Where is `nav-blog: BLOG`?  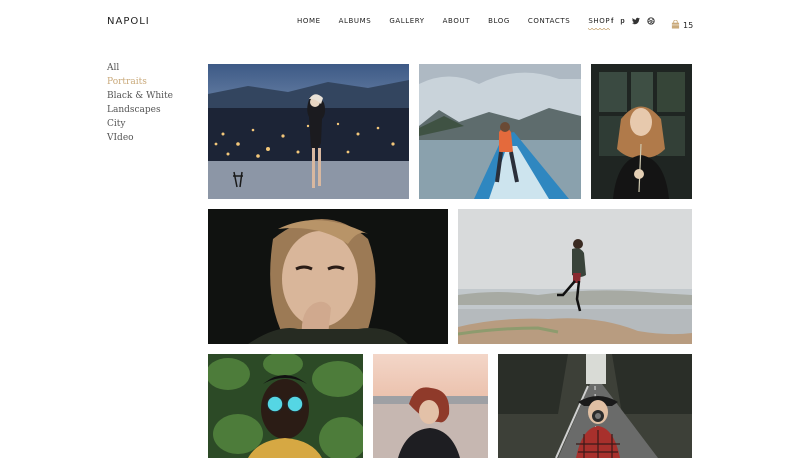
nav-blog: BLOG is located at coordinates (499, 21).